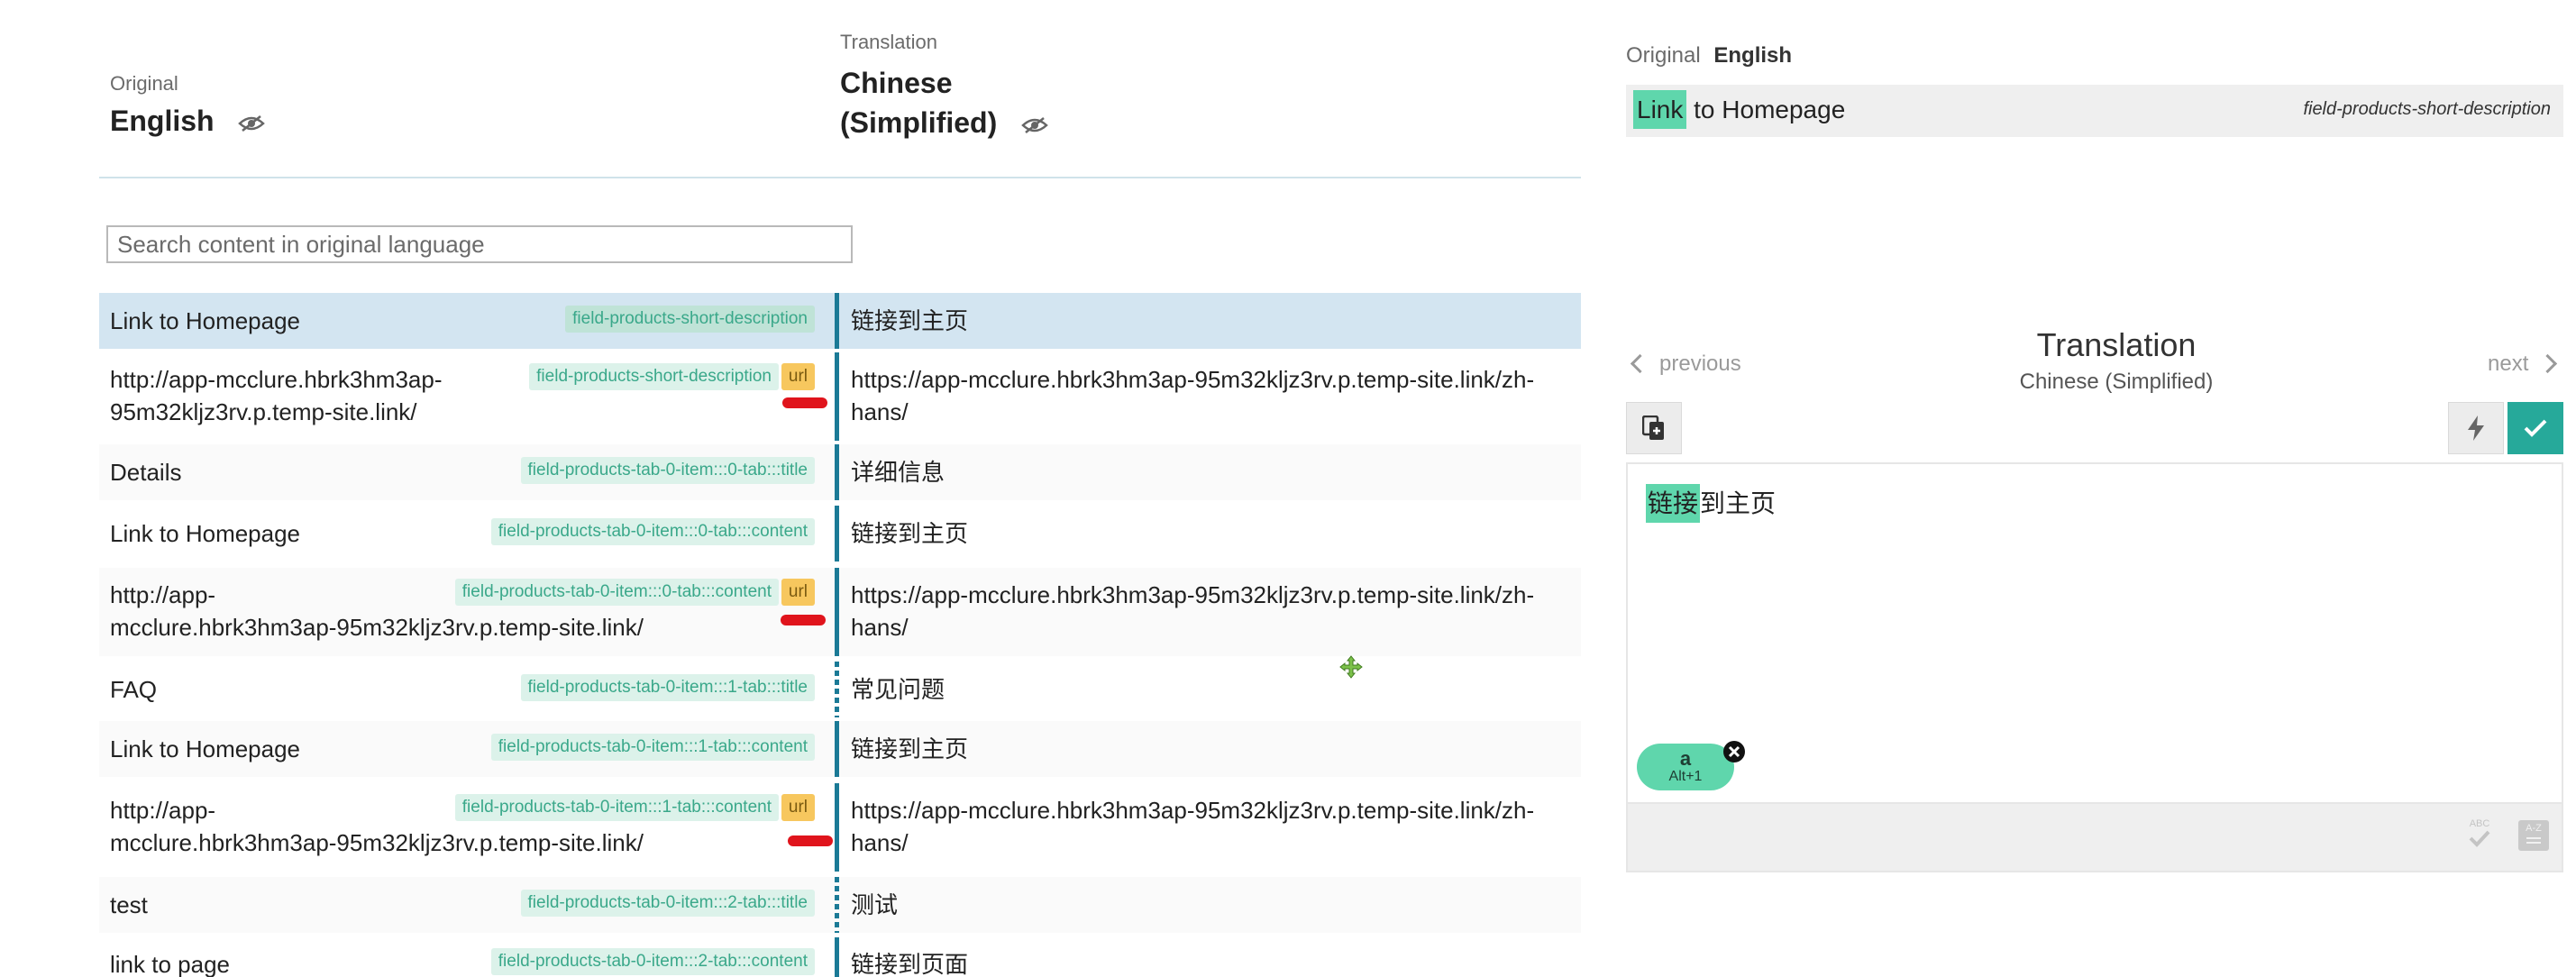 This screenshot has height=977, width=2576. Describe the element at coordinates (840, 177) in the screenshot. I see `header-divider` at that location.